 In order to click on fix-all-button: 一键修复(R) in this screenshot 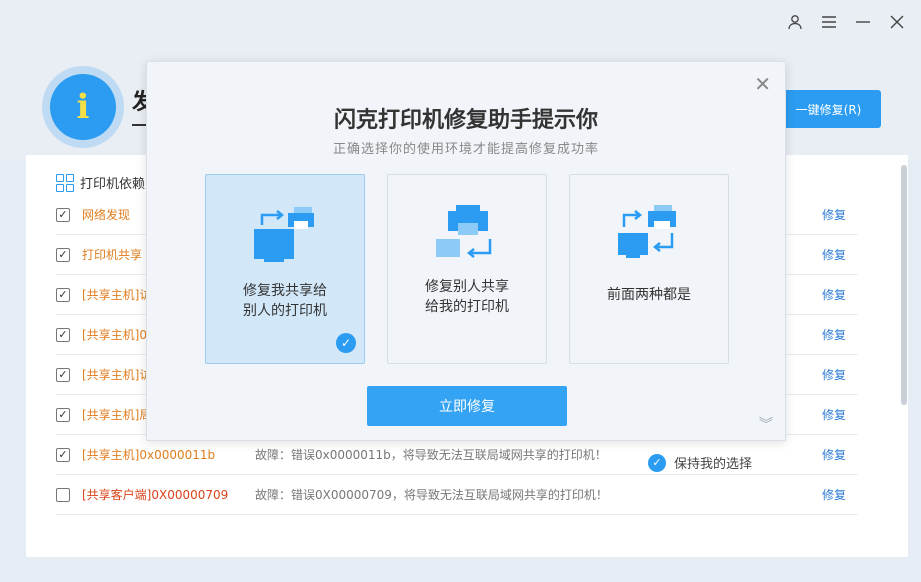, I will do `click(828, 109)`.